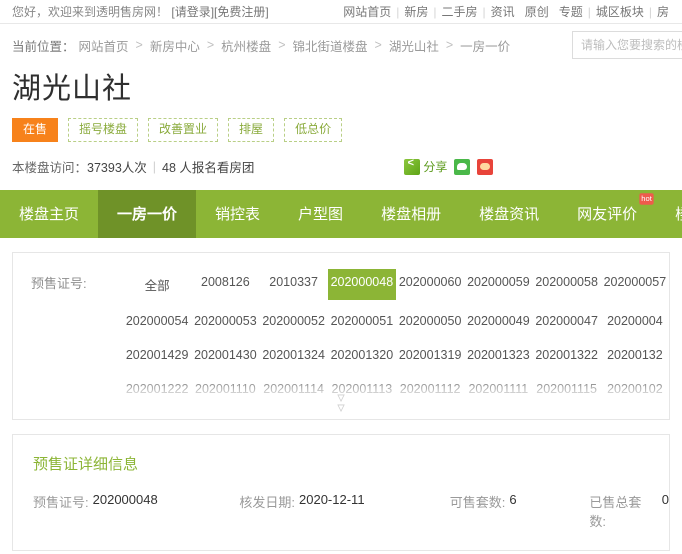 Image resolution: width=682 pixels, height=554 pixels. What do you see at coordinates (498, 355) in the screenshot?
I see `cert-option: 202001323` at bounding box center [498, 355].